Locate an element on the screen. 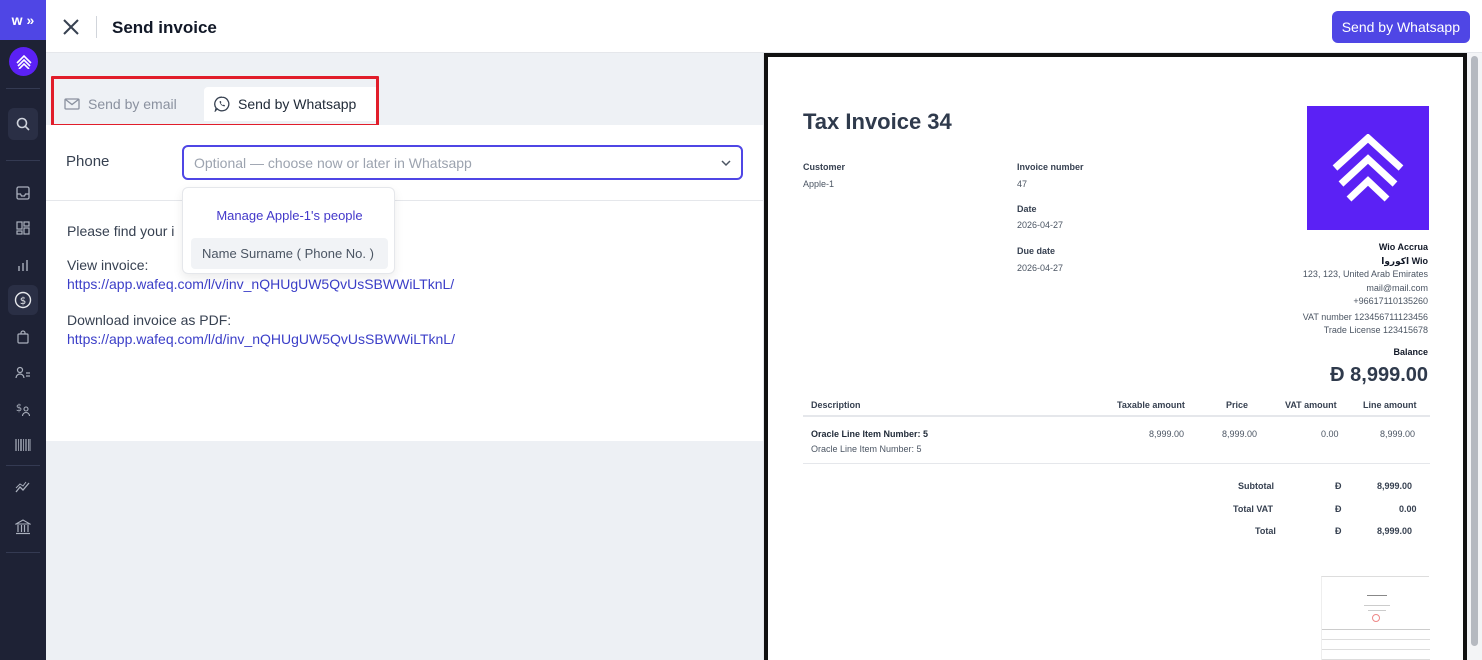 The height and width of the screenshot is (660, 1482). workspace-switcher: w » is located at coordinates (23, 20).